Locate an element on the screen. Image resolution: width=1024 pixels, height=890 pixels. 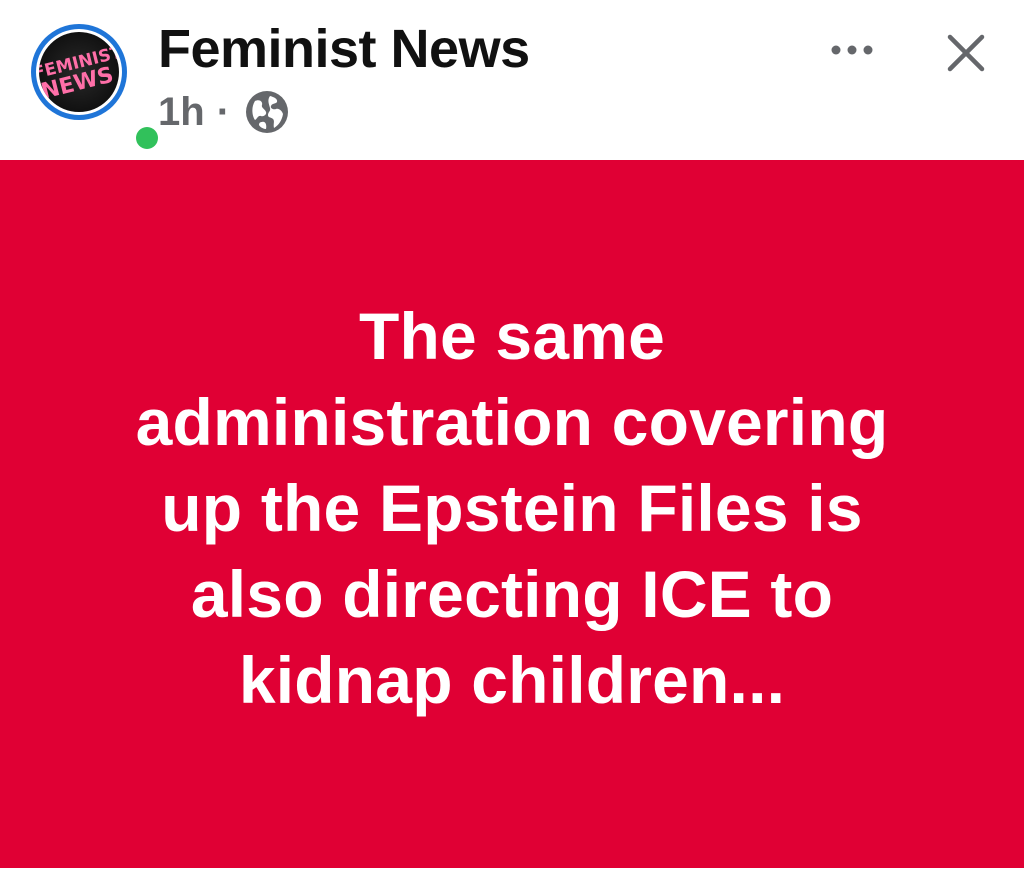
close-button is located at coordinates (966, 53).